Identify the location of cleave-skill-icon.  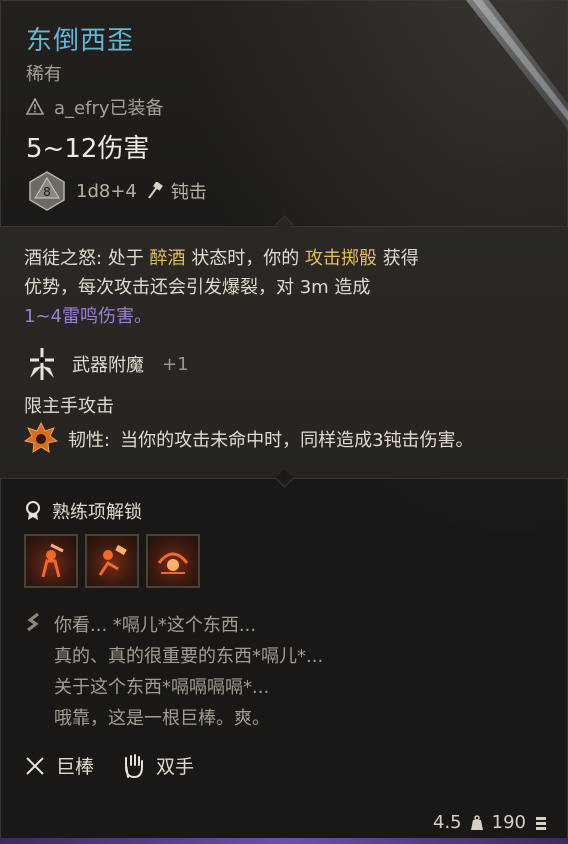
(51, 561).